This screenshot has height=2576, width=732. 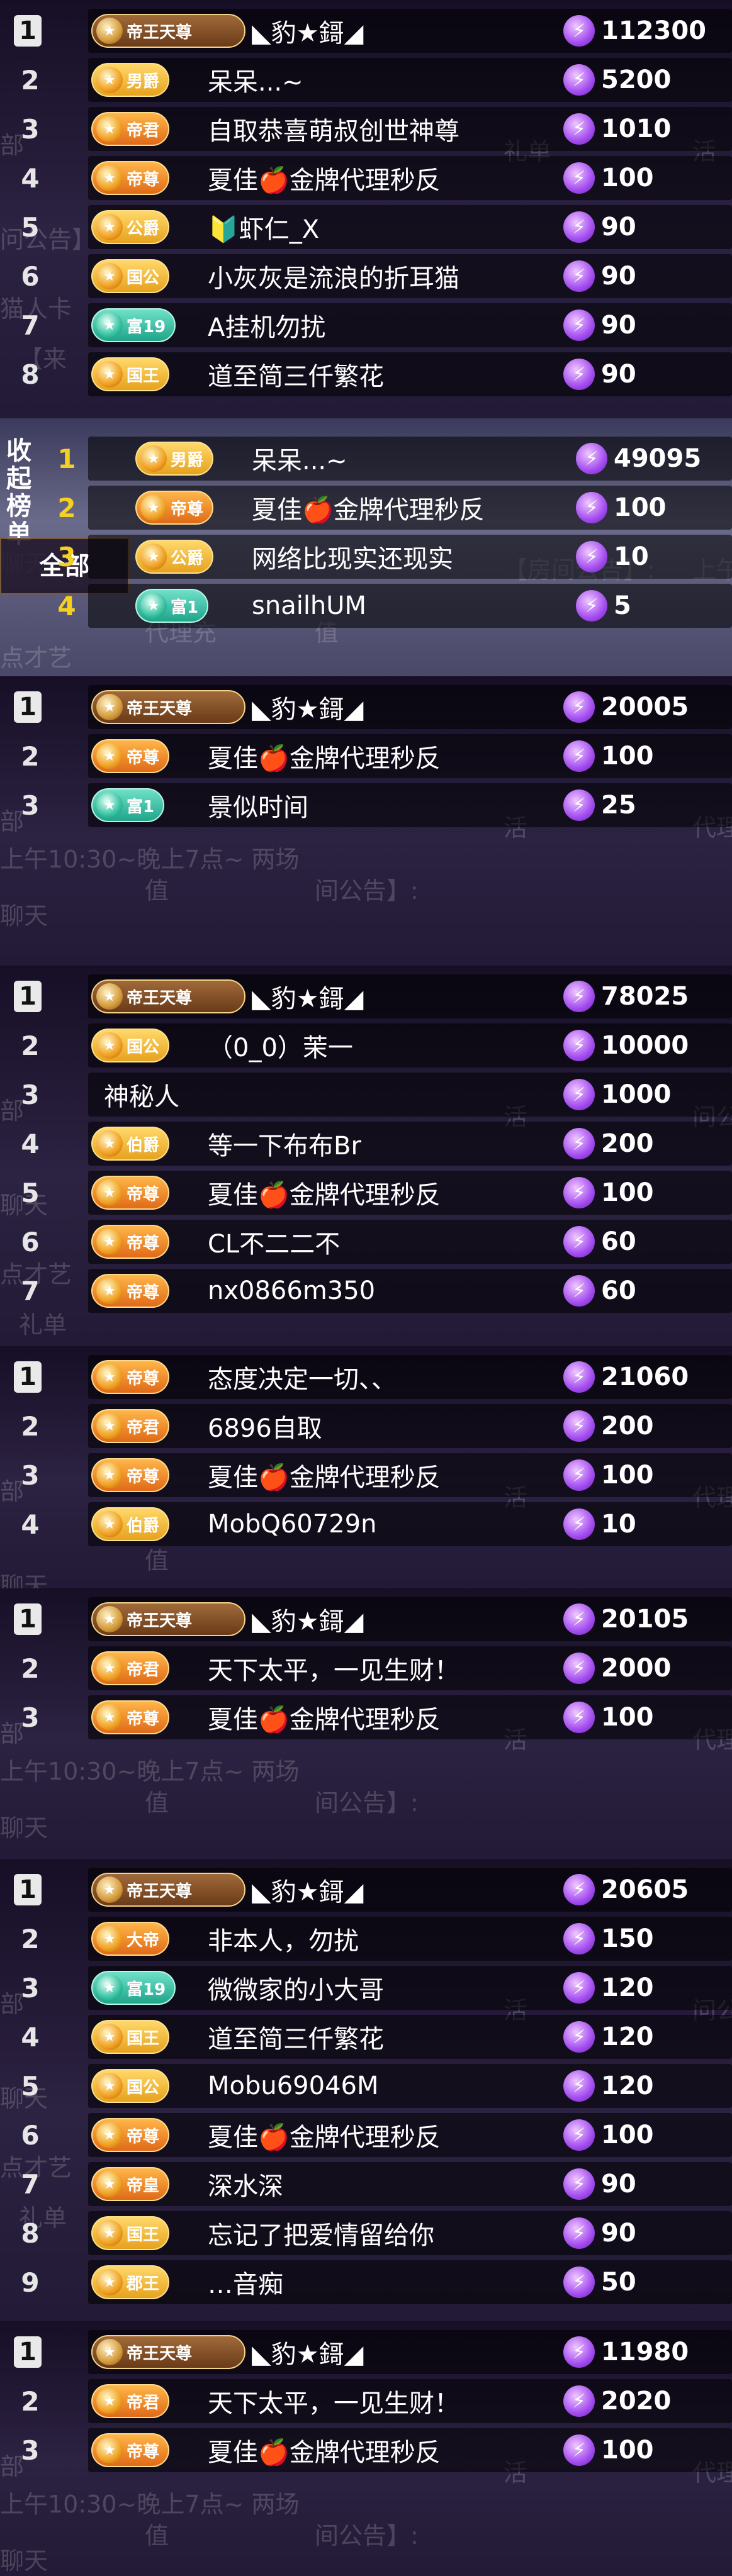 I want to click on rank-badge: ★ 国王, so click(x=130, y=2233).